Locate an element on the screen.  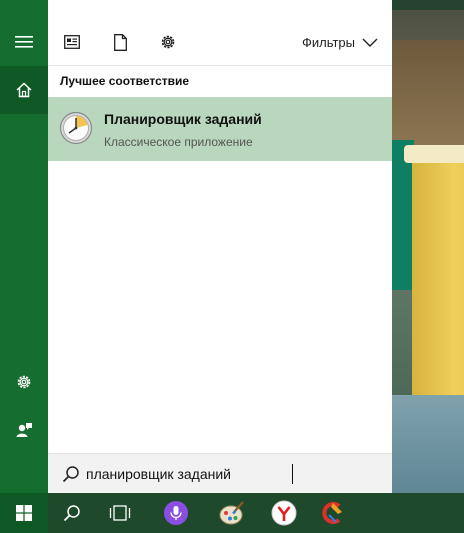
document-icon is located at coordinates (120, 42).